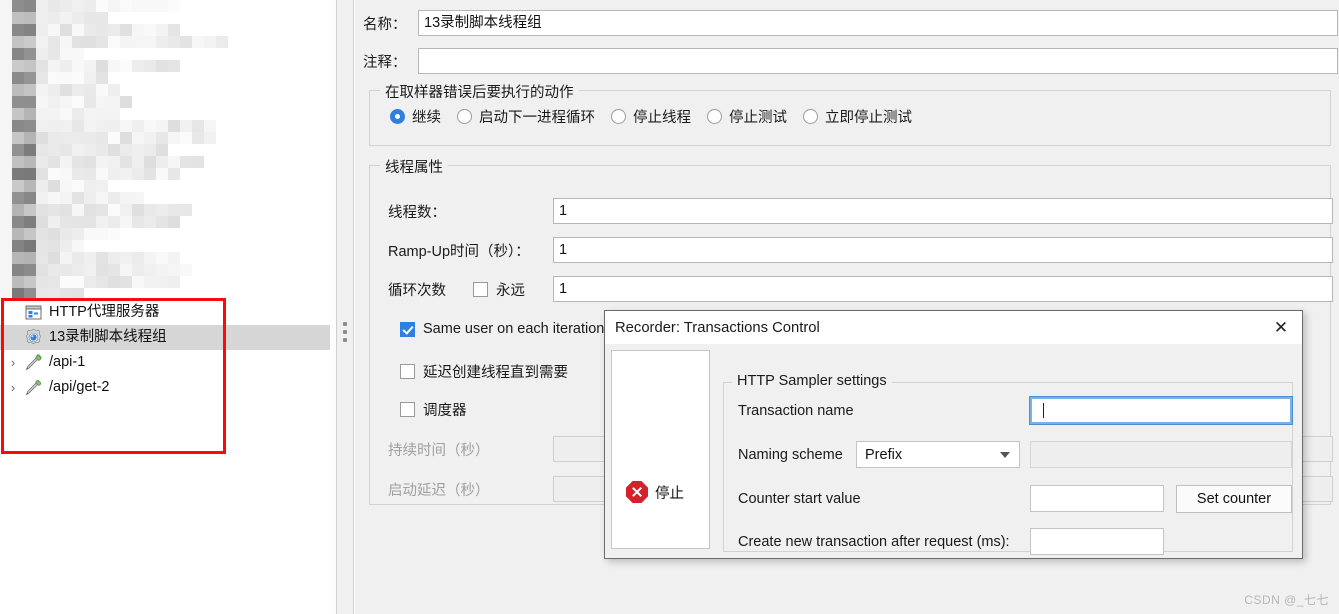 The image size is (1339, 614). What do you see at coordinates (514, 329) in the screenshot?
I see `same-user-label: Same user on each iteration` at bounding box center [514, 329].